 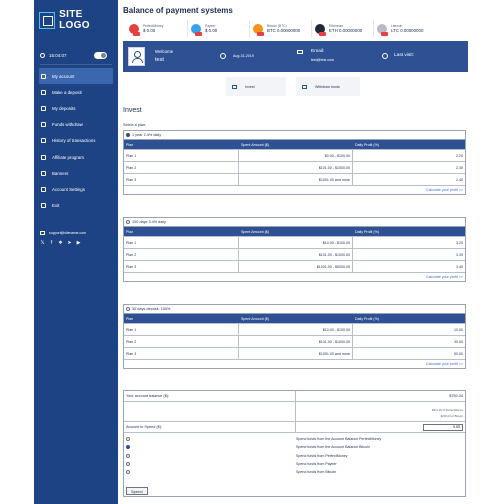 I want to click on amount-input, so click(x=443, y=427).